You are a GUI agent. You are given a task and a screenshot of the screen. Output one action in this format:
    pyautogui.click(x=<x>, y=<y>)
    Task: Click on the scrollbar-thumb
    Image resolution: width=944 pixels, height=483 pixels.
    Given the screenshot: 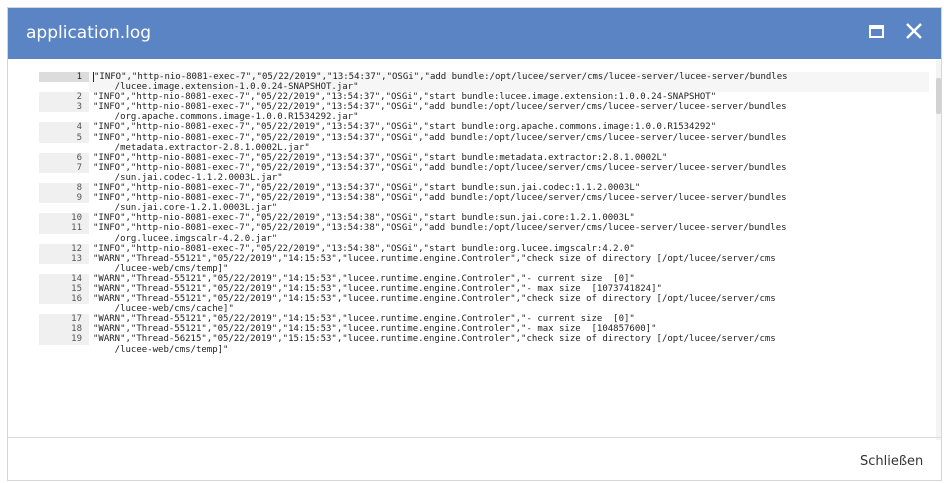 What is the action you would take?
    pyautogui.click(x=938, y=96)
    